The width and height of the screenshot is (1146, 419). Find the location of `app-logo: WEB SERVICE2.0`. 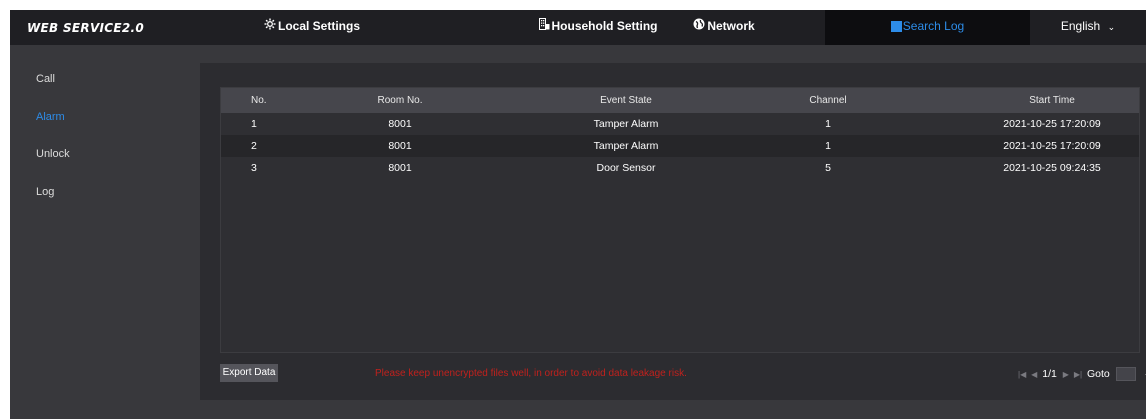

app-logo: WEB SERVICE2.0 is located at coordinates (86, 28).